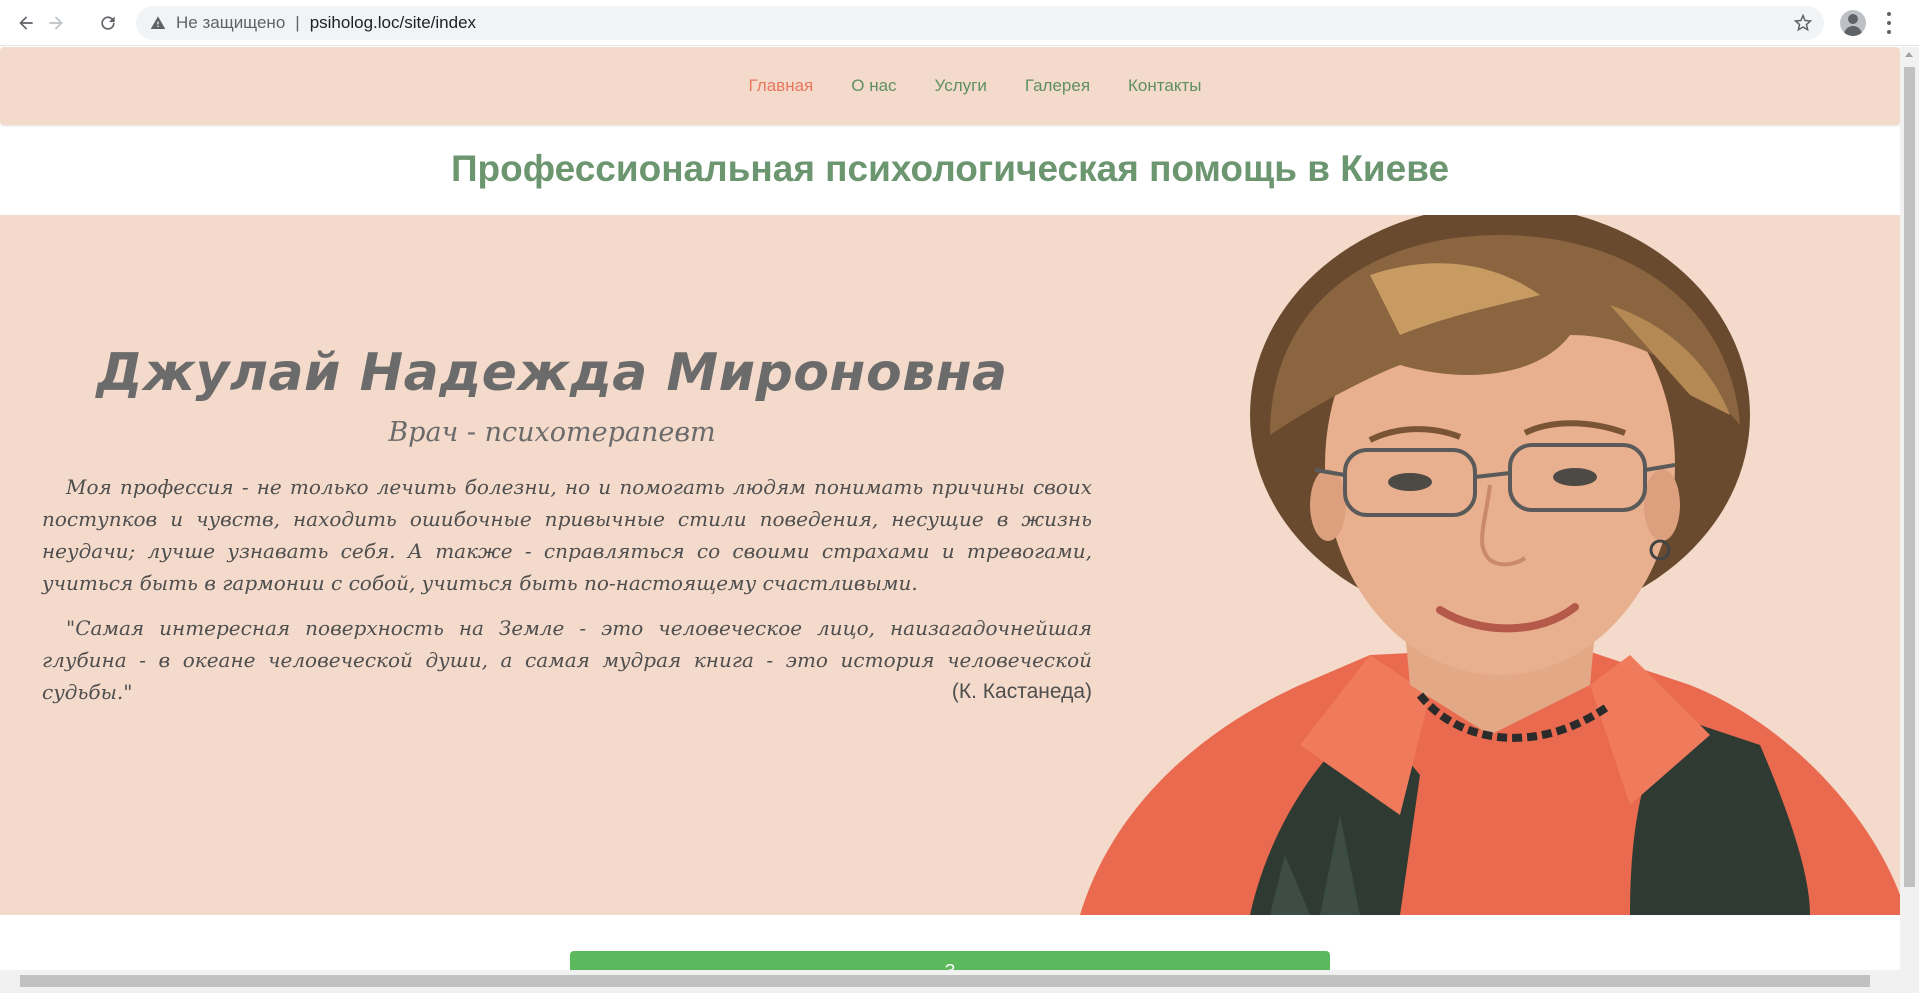 This screenshot has width=1919, height=993. Describe the element at coordinates (950, 960) in the screenshot. I see `appointment-button: З` at that location.